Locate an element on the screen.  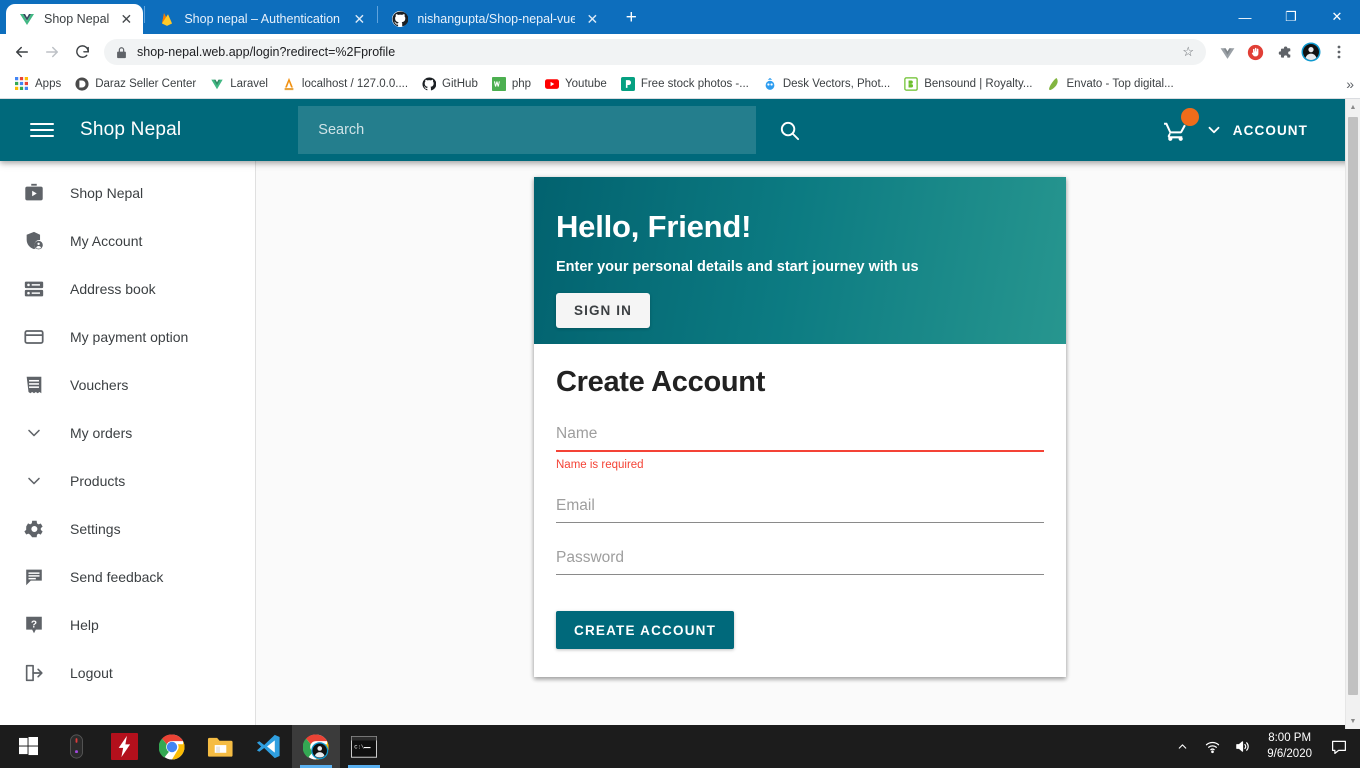
search-input: Search is located at coordinates (527, 130).